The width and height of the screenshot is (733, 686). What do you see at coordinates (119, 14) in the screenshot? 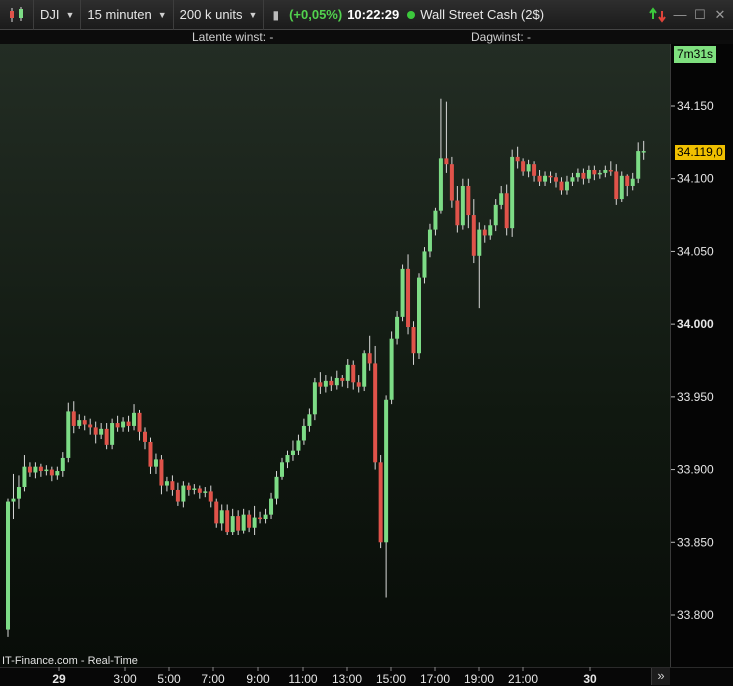
I see `timeframe-label: 15 minuten` at bounding box center [119, 14].